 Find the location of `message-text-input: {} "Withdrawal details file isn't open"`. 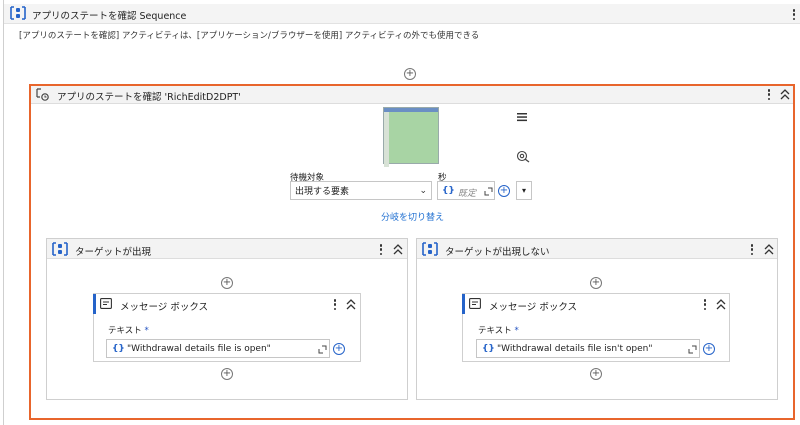

message-text-input: {} "Withdrawal details file isn't open" is located at coordinates (588, 348).